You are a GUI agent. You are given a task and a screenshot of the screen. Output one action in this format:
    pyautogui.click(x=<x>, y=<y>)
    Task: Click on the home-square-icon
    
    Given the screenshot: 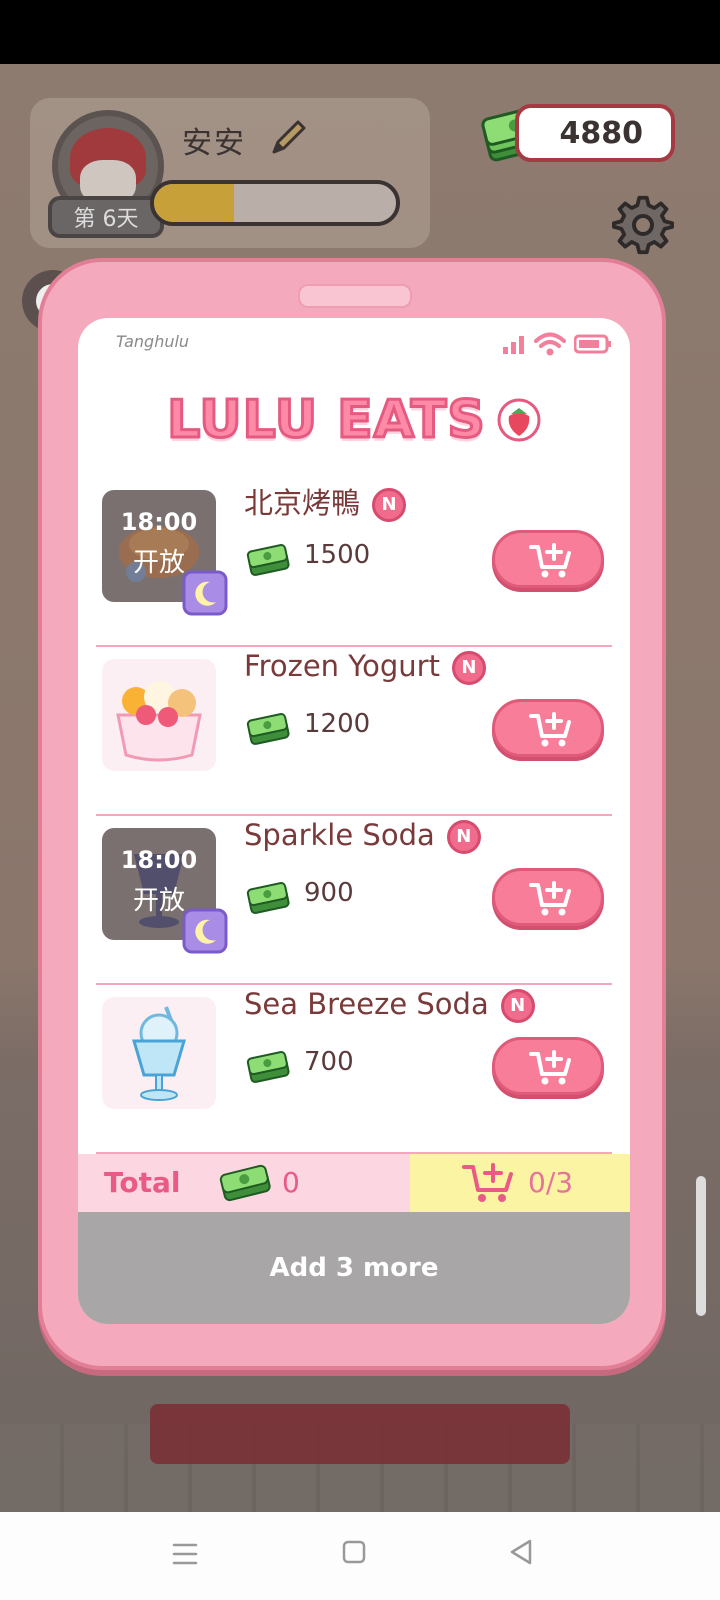 What is the action you would take?
    pyautogui.click(x=354, y=1552)
    